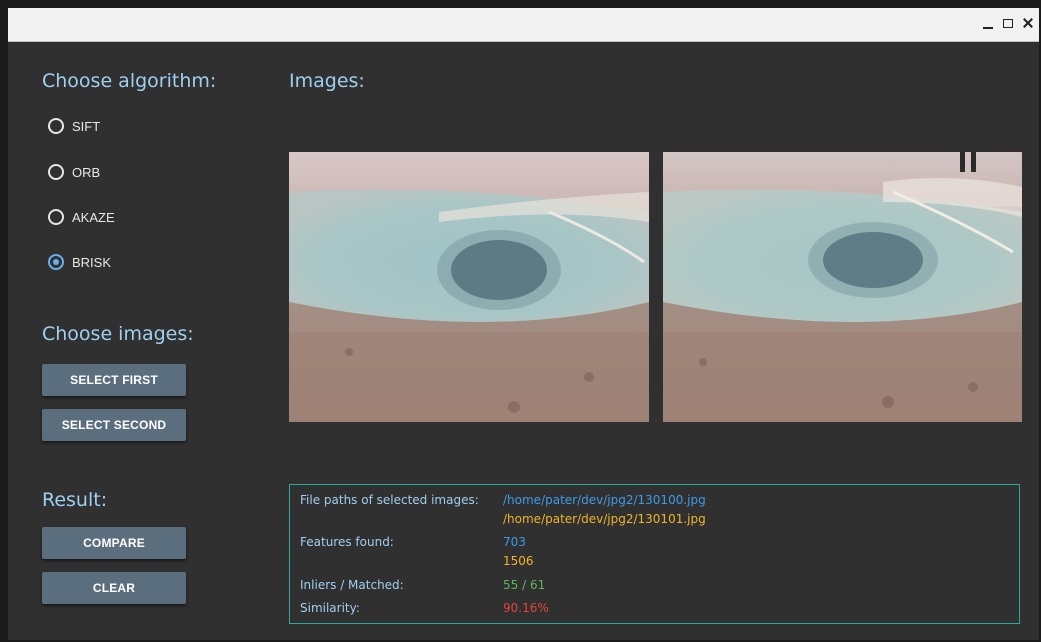 This screenshot has height=642, width=1041. Describe the element at coordinates (114, 425) in the screenshot. I see `select-second-button: SELECT SECOND` at that location.